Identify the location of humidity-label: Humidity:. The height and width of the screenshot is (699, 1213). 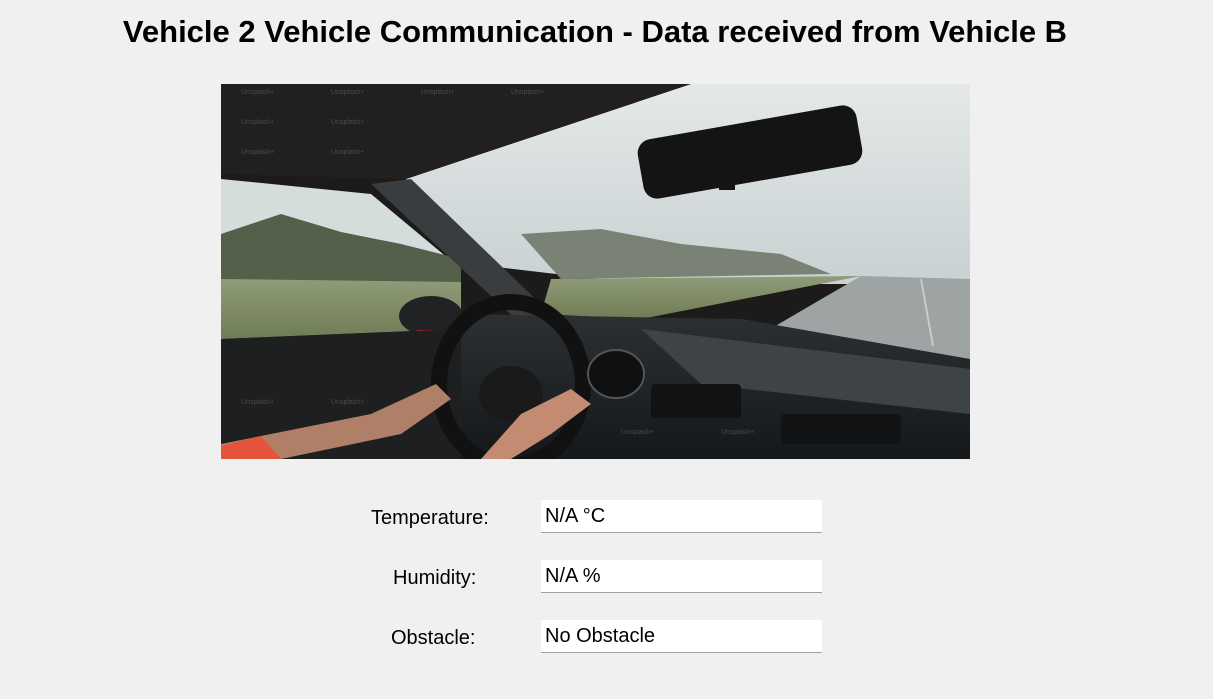
(435, 578).